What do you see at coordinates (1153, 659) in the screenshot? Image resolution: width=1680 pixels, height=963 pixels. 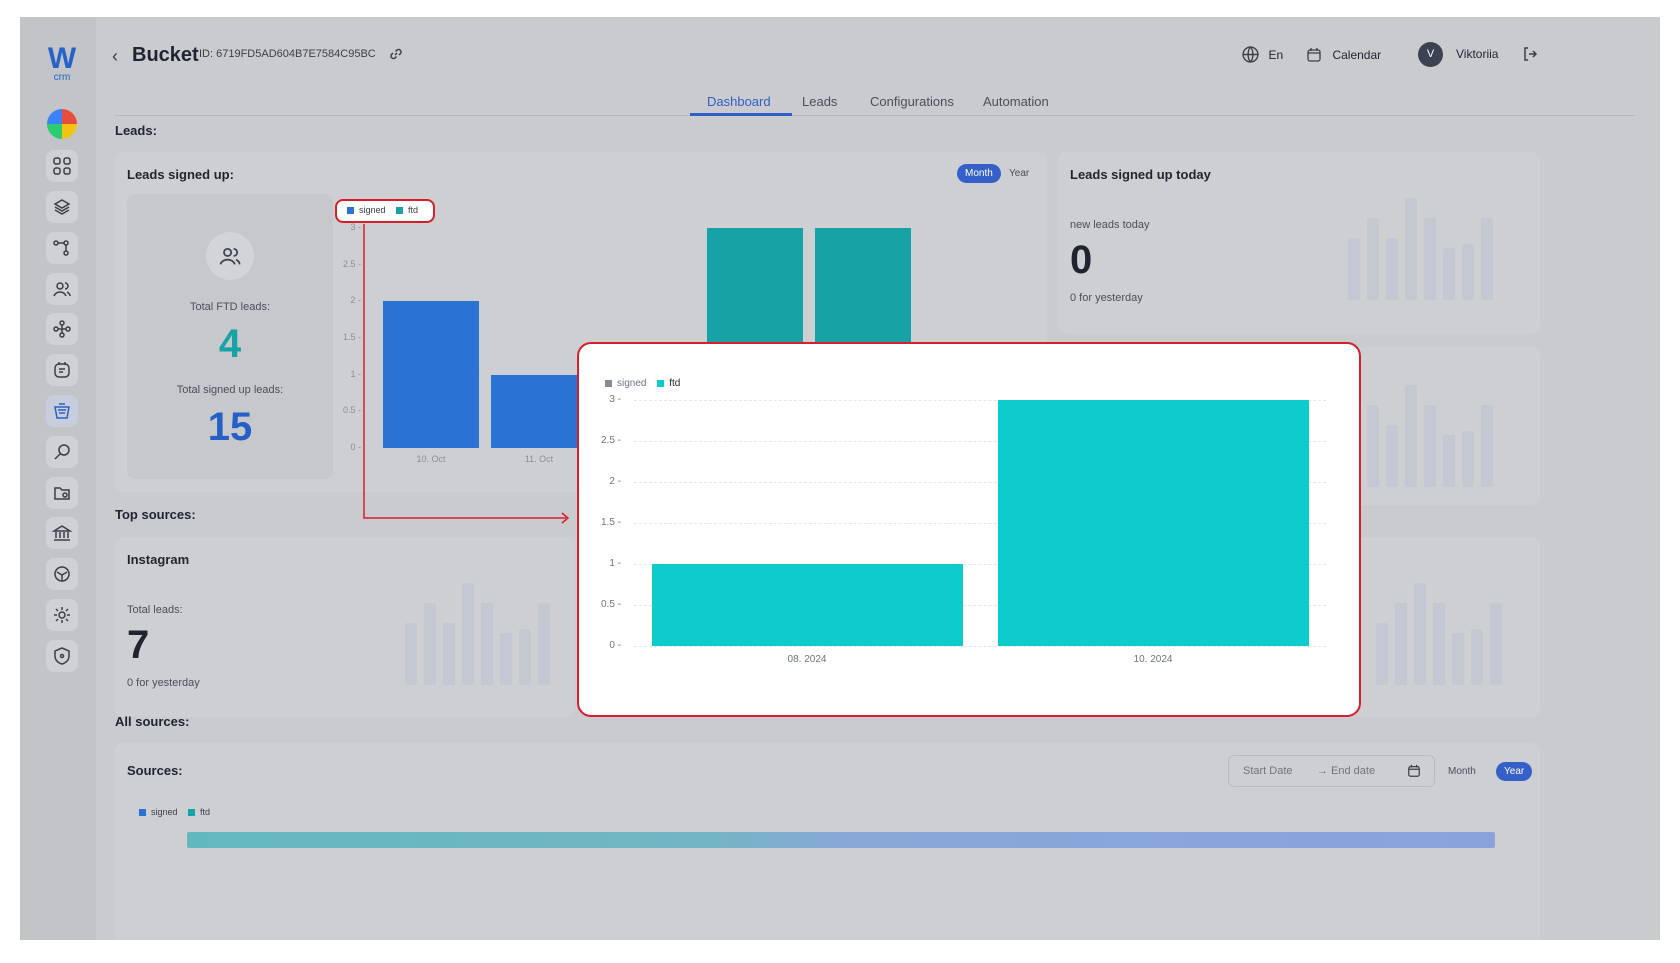 I see `popup-x-tick-label: 10. 2024` at bounding box center [1153, 659].